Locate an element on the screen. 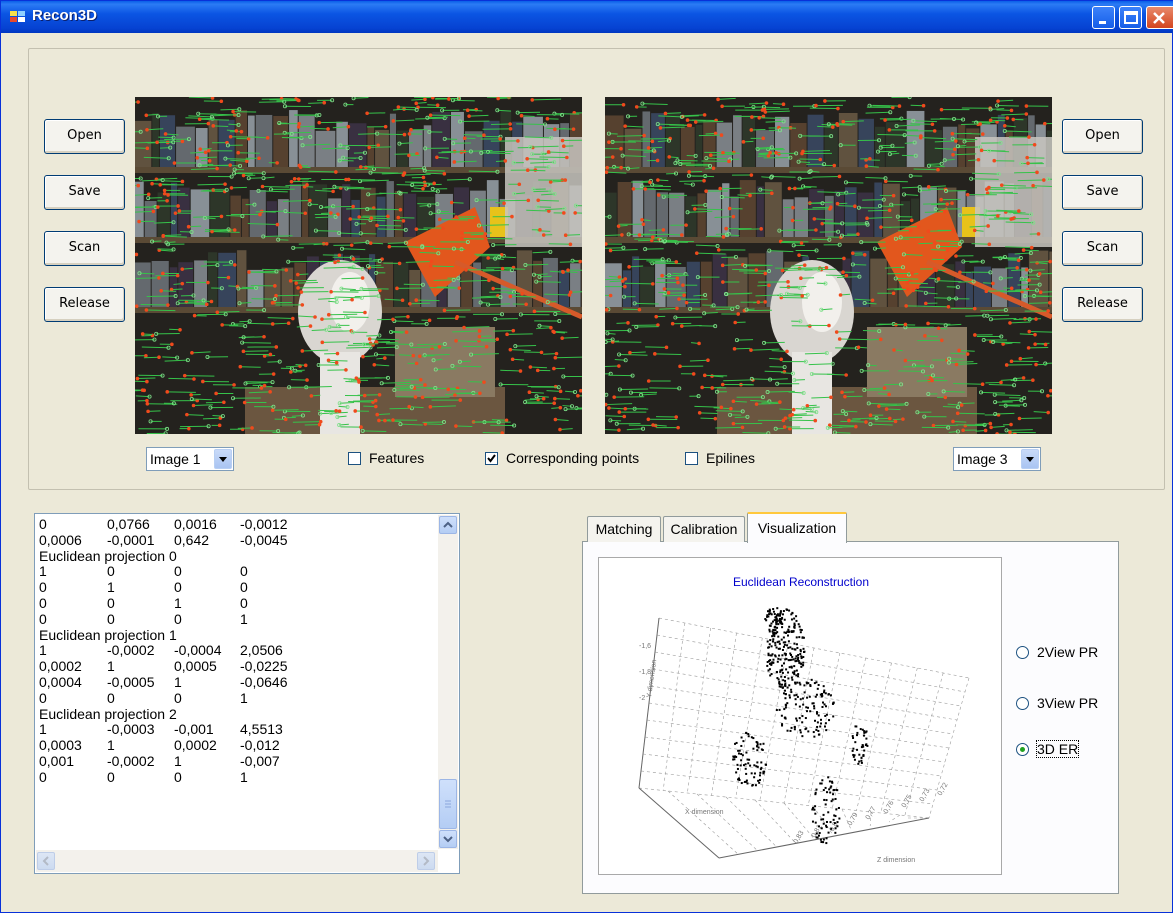 The width and height of the screenshot is (1173, 913). output-cell: -0,0001 is located at coordinates (131, 539).